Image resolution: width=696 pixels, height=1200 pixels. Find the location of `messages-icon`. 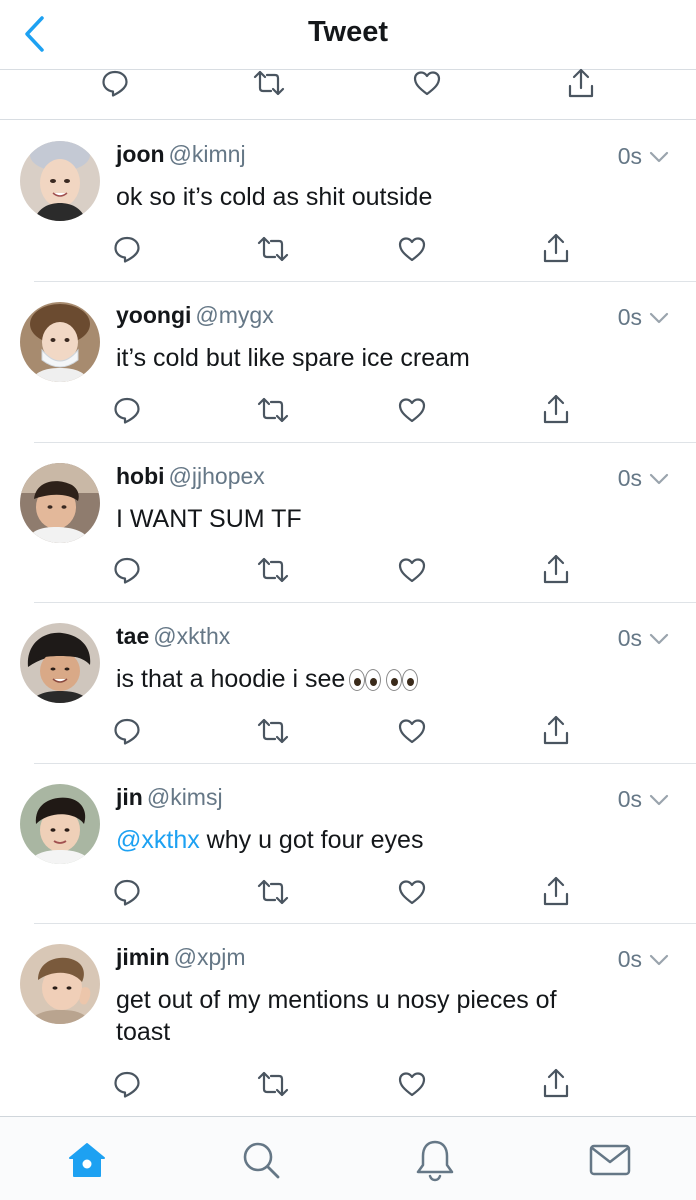

messages-icon is located at coordinates (610, 1160).